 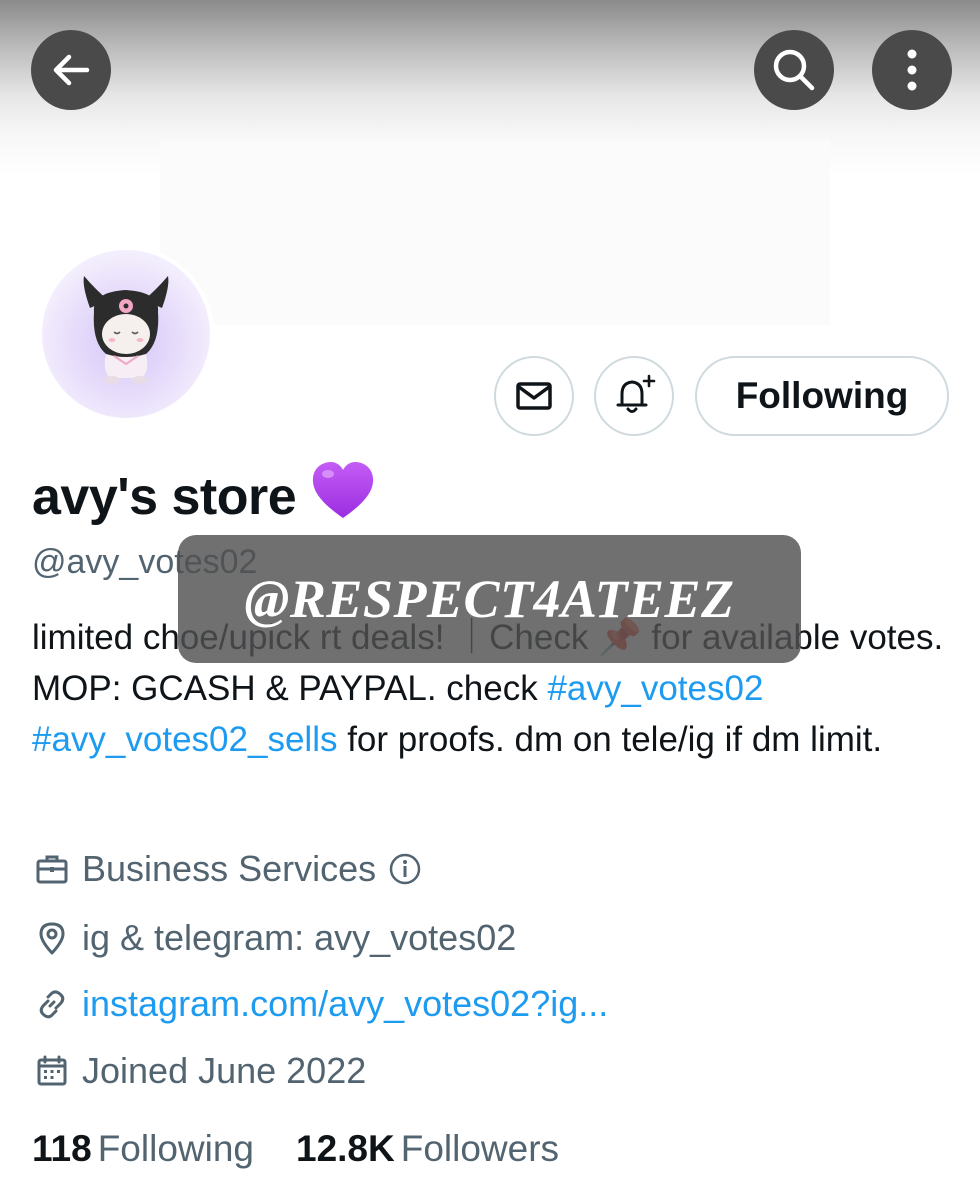 I want to click on profile-avatar, so click(x=126, y=334).